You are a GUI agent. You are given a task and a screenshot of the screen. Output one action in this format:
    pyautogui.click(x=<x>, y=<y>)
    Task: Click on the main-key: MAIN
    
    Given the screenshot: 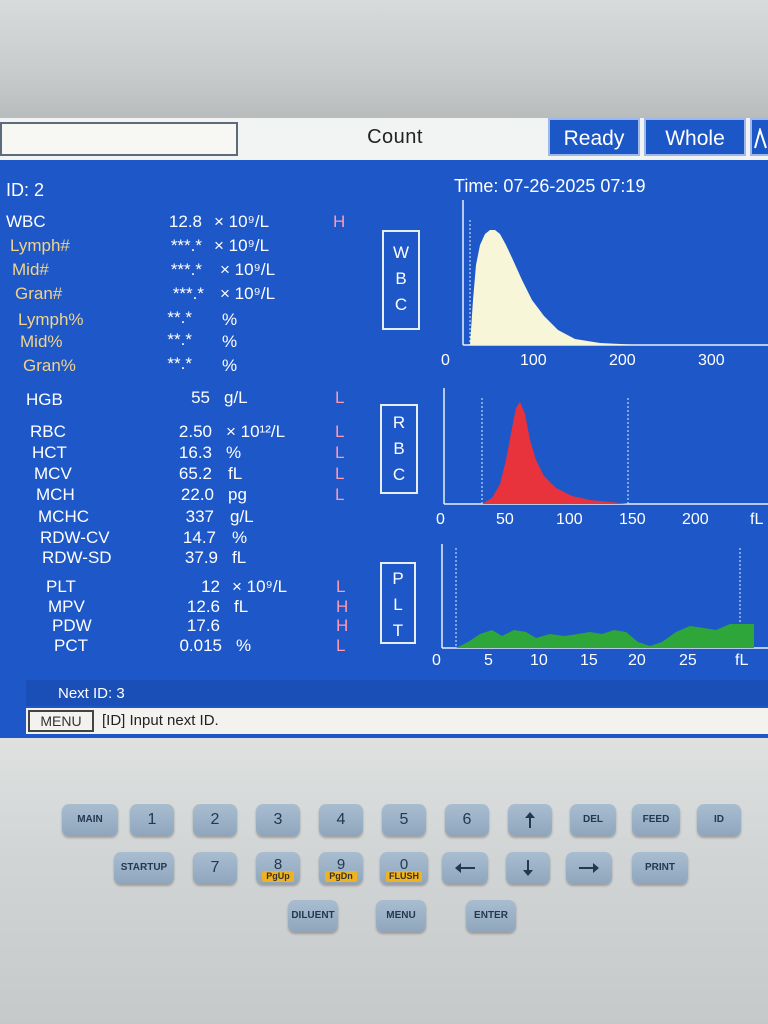 What is the action you would take?
    pyautogui.click(x=90, y=820)
    